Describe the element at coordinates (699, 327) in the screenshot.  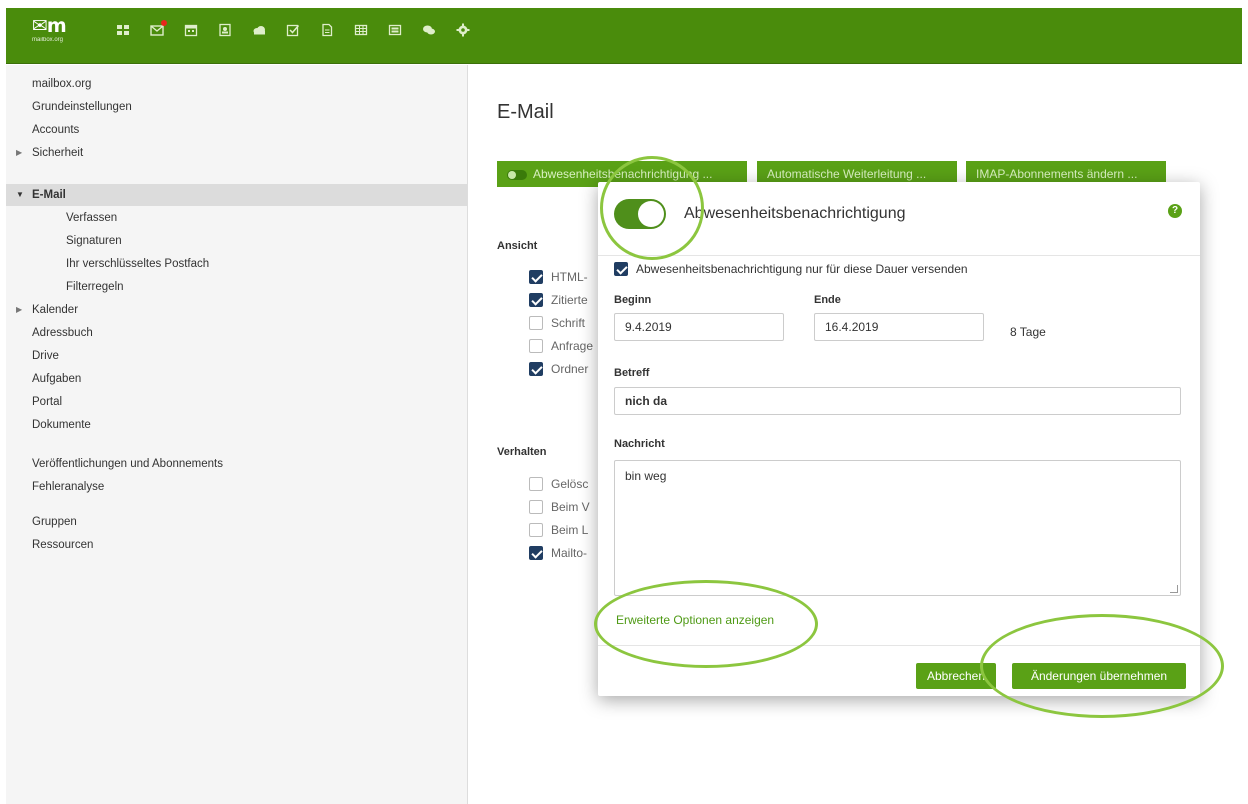
I see `start-date-input: 9.4.2019` at that location.